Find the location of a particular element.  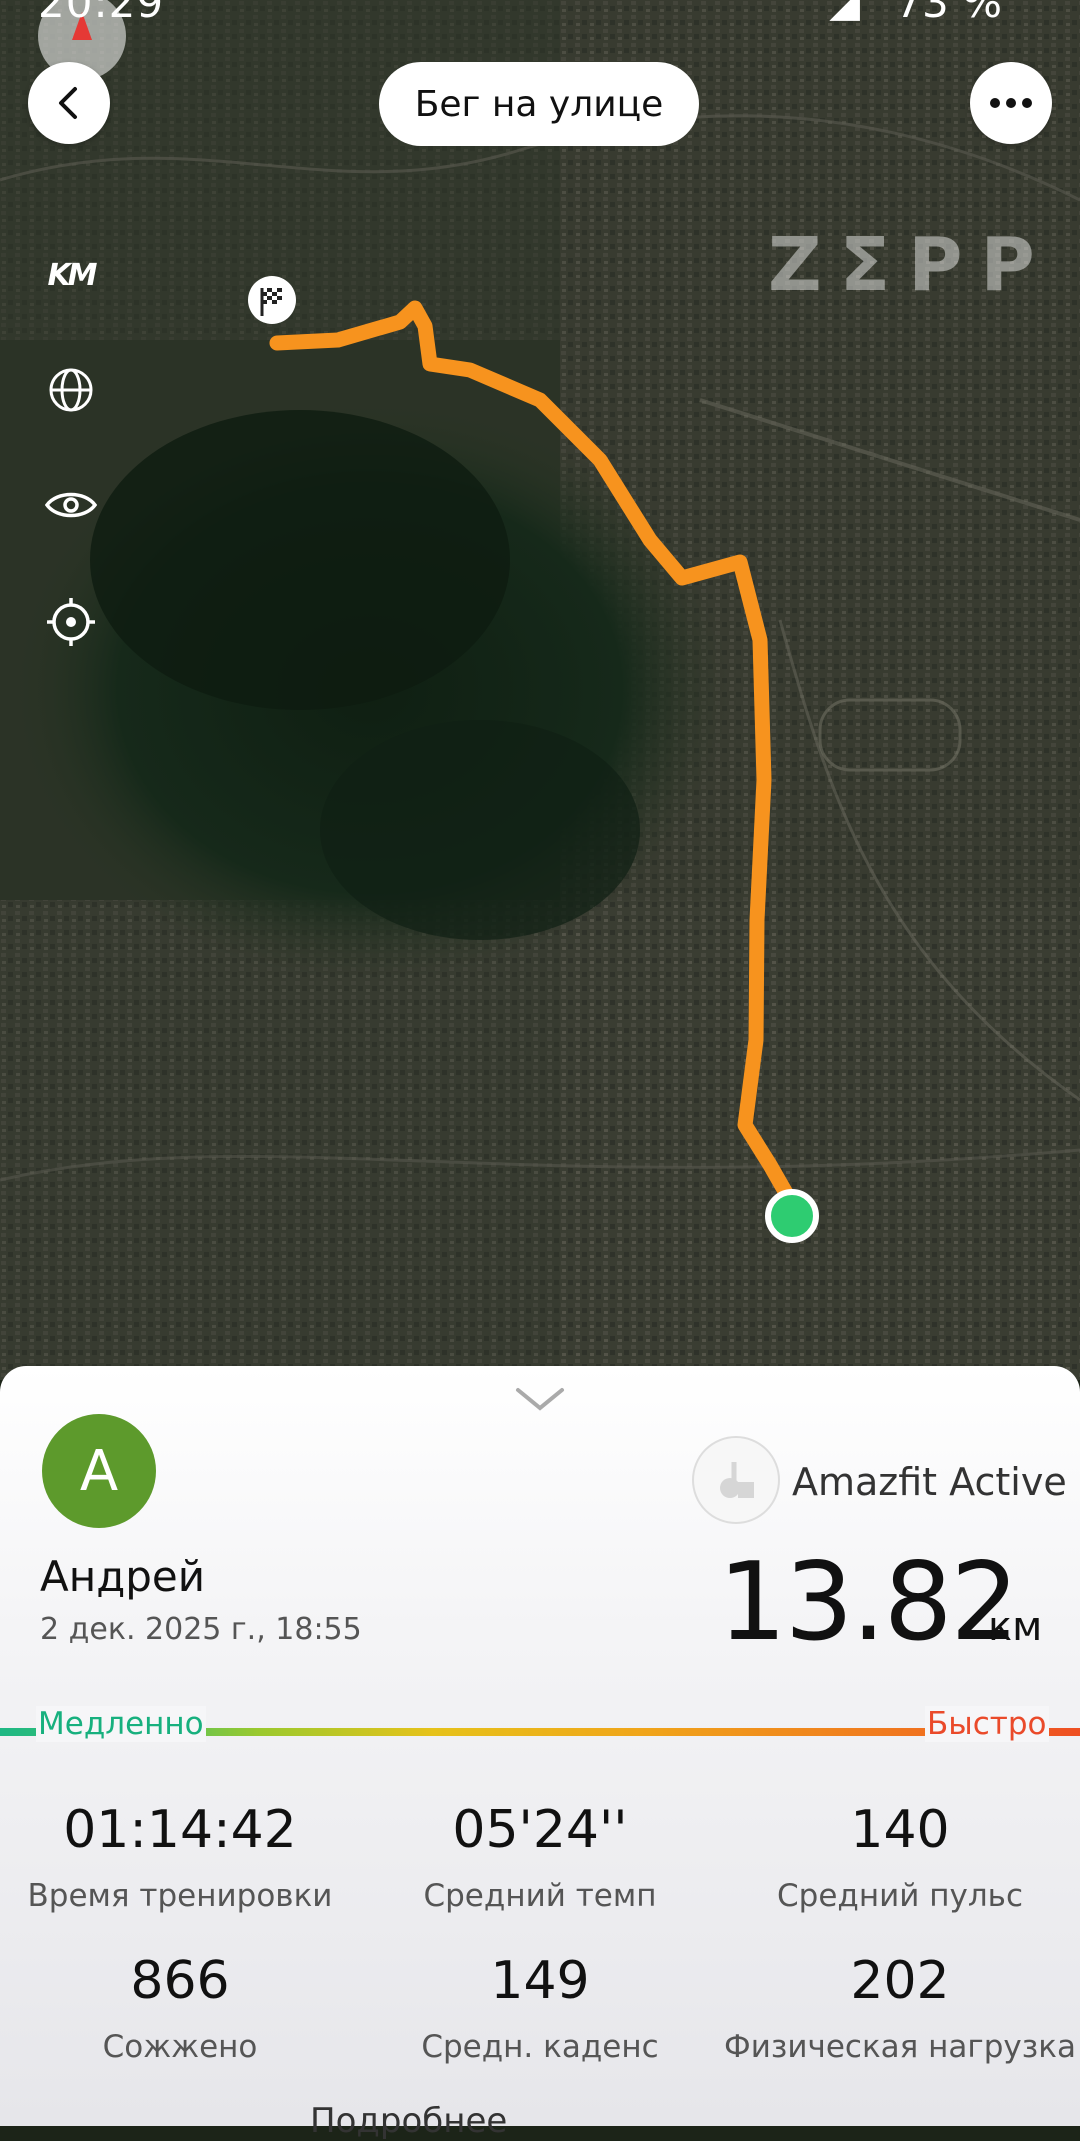

stat-label: Средний темп is located at coordinates (540, 1896).